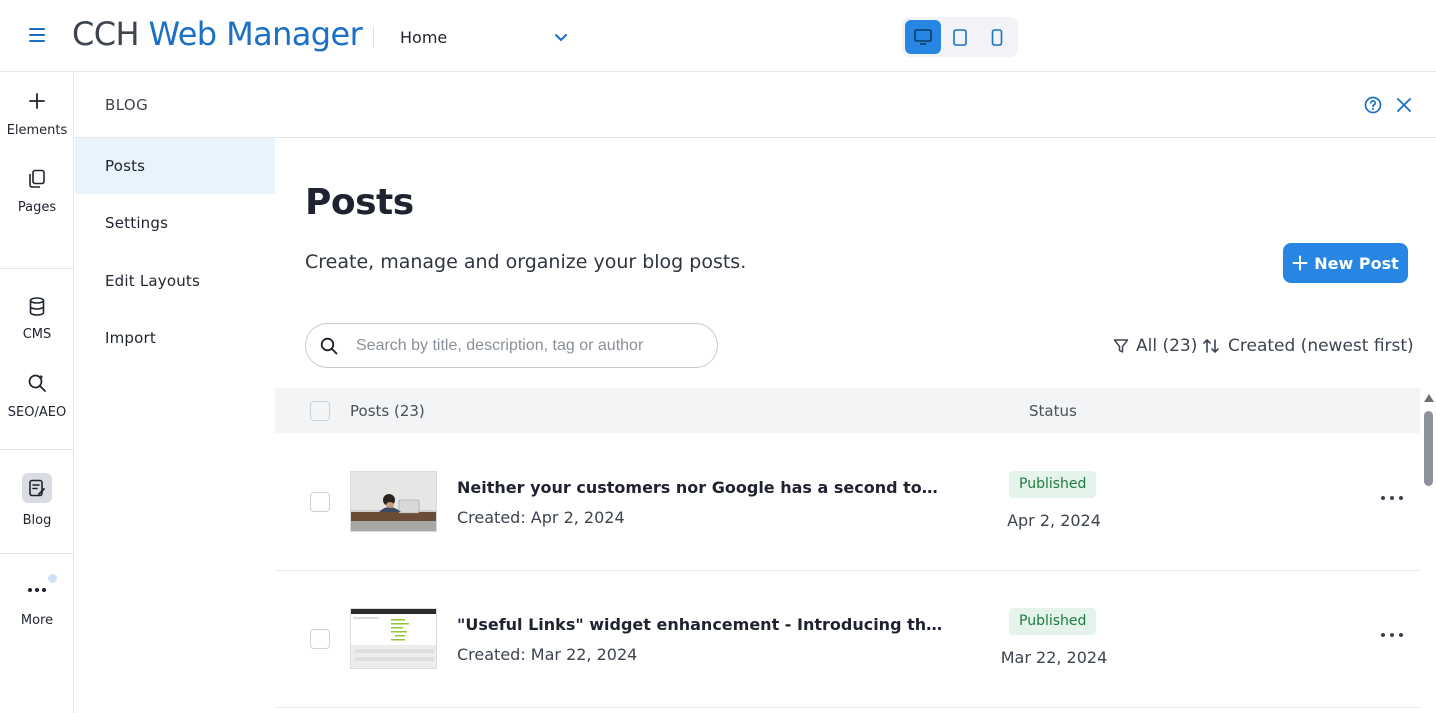 This screenshot has height=713, width=1436. I want to click on app-logo: CCH Web Manager, so click(217, 34).